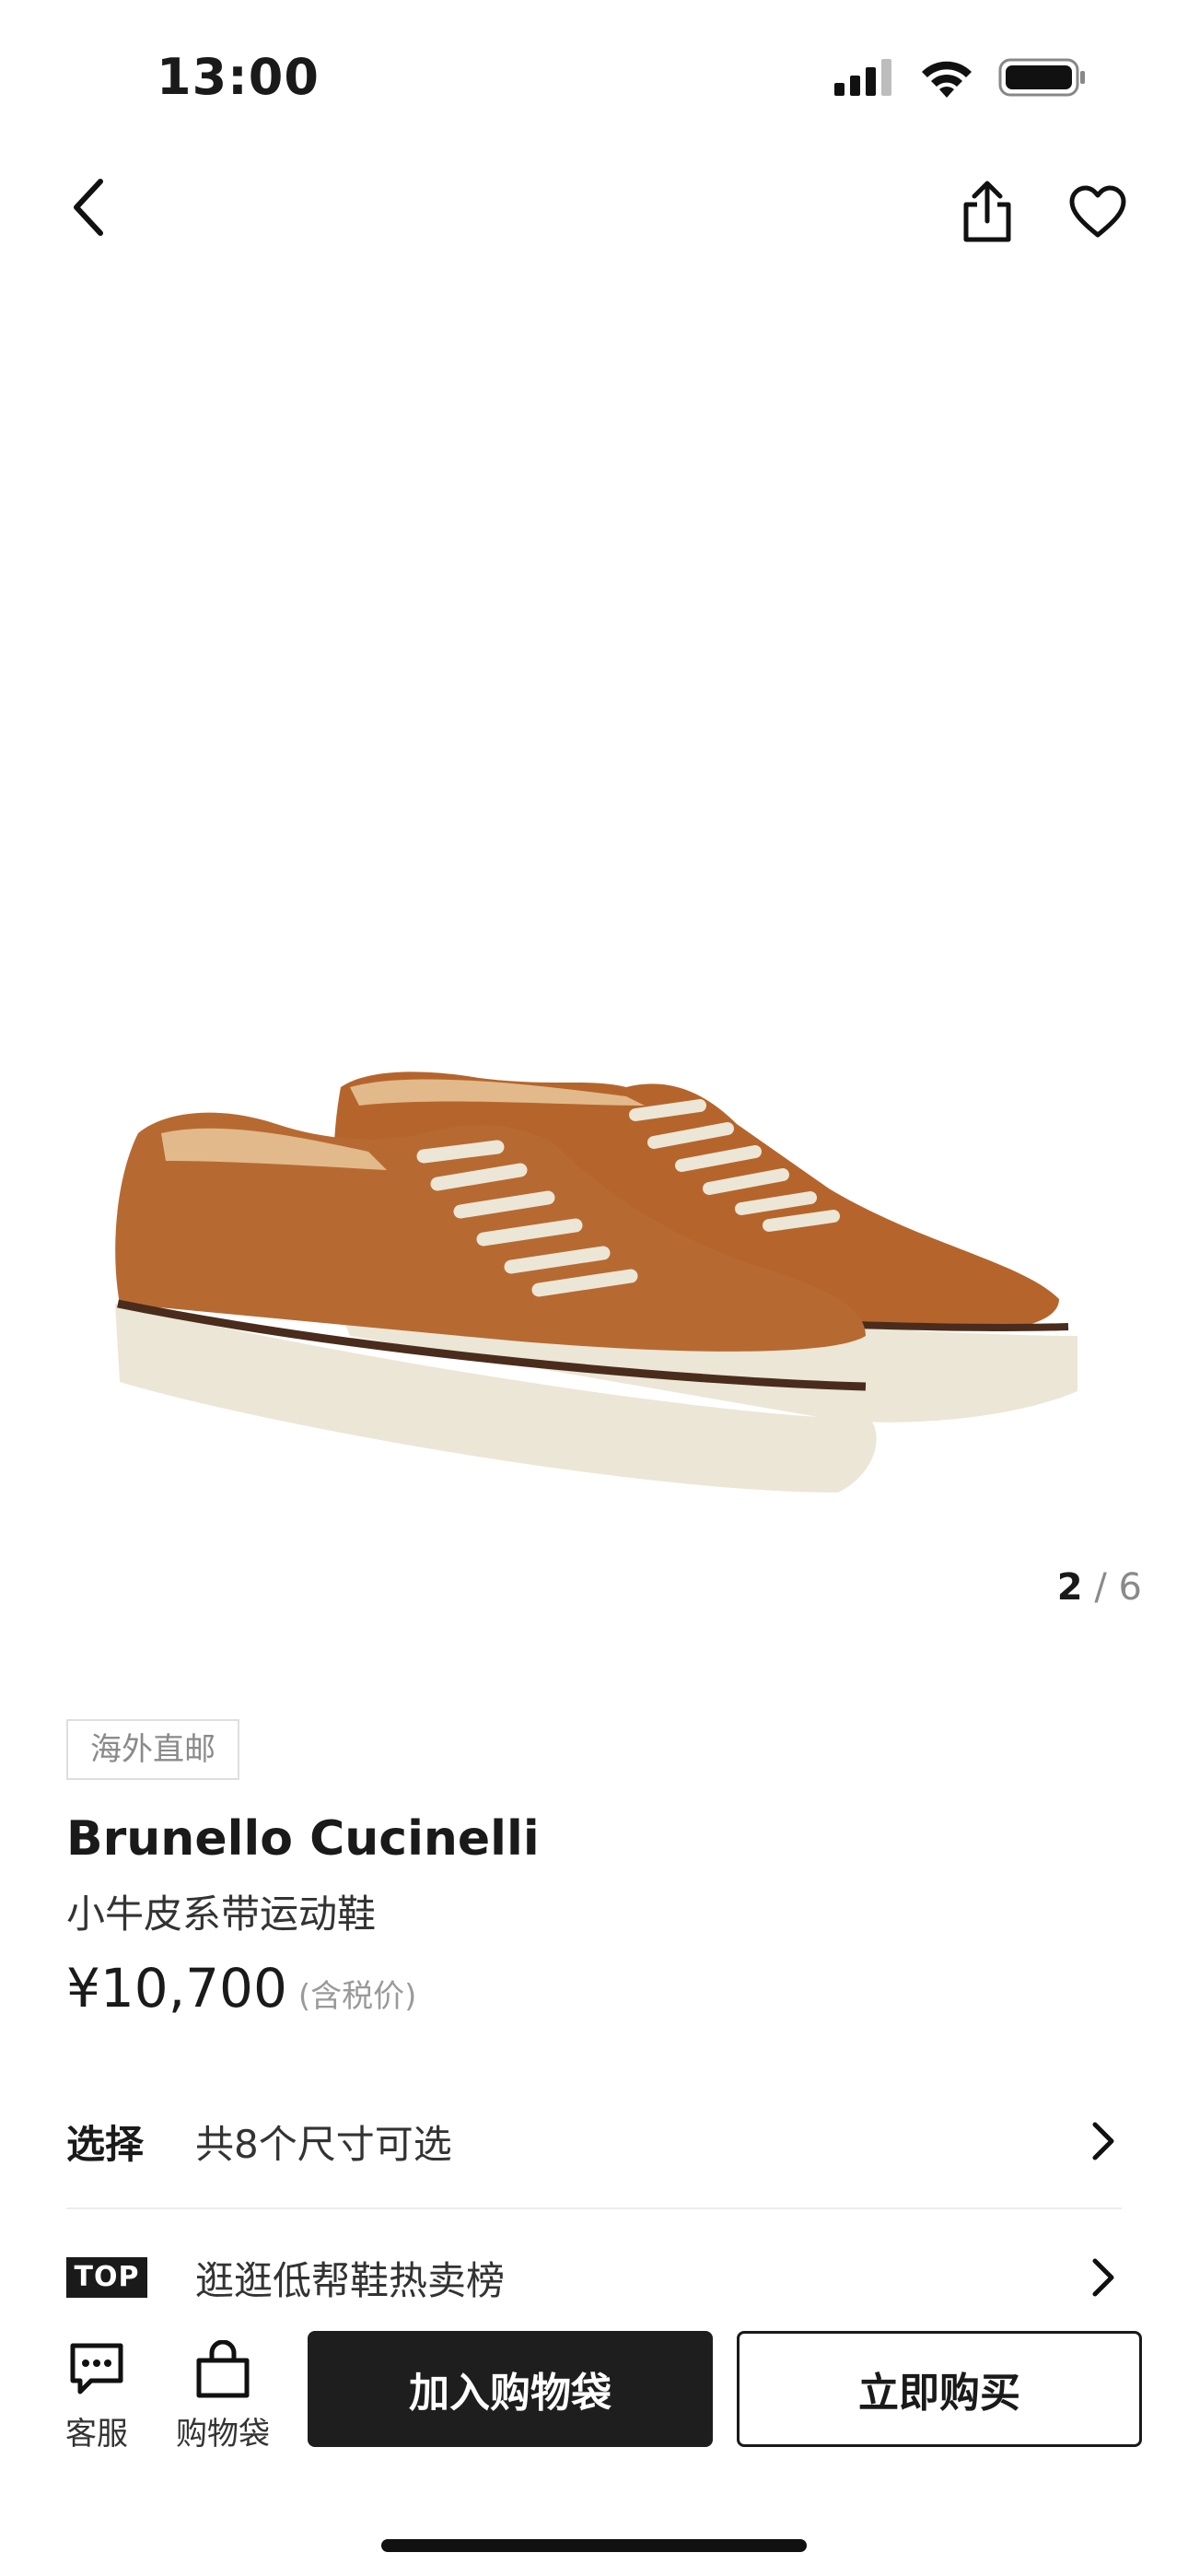 This screenshot has width=1188, height=2576. I want to click on favorite-button, so click(1098, 212).